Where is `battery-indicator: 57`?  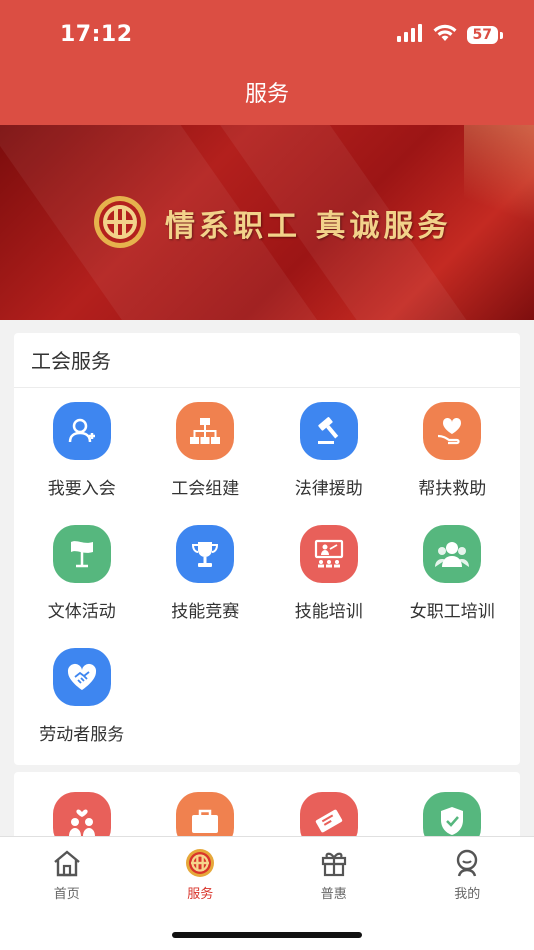
battery-indicator: 57 is located at coordinates (485, 35).